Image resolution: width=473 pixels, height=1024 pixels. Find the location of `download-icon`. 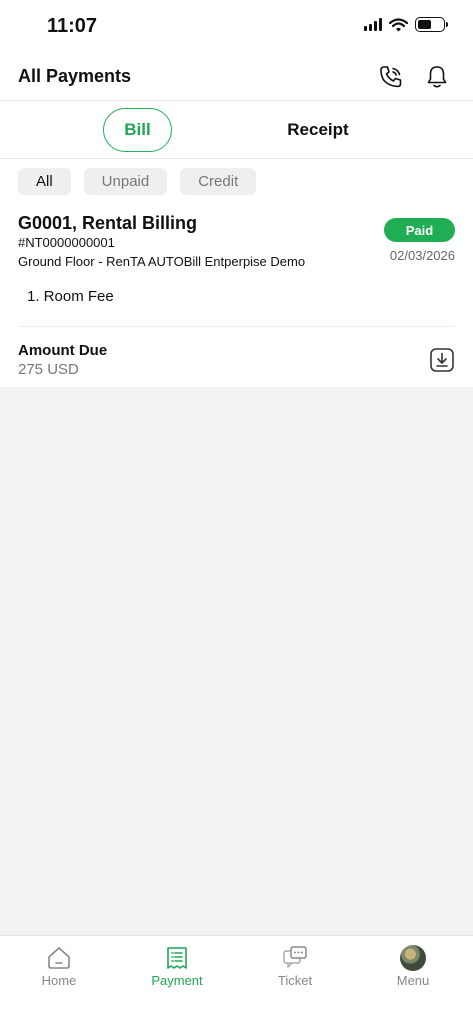

download-icon is located at coordinates (442, 360).